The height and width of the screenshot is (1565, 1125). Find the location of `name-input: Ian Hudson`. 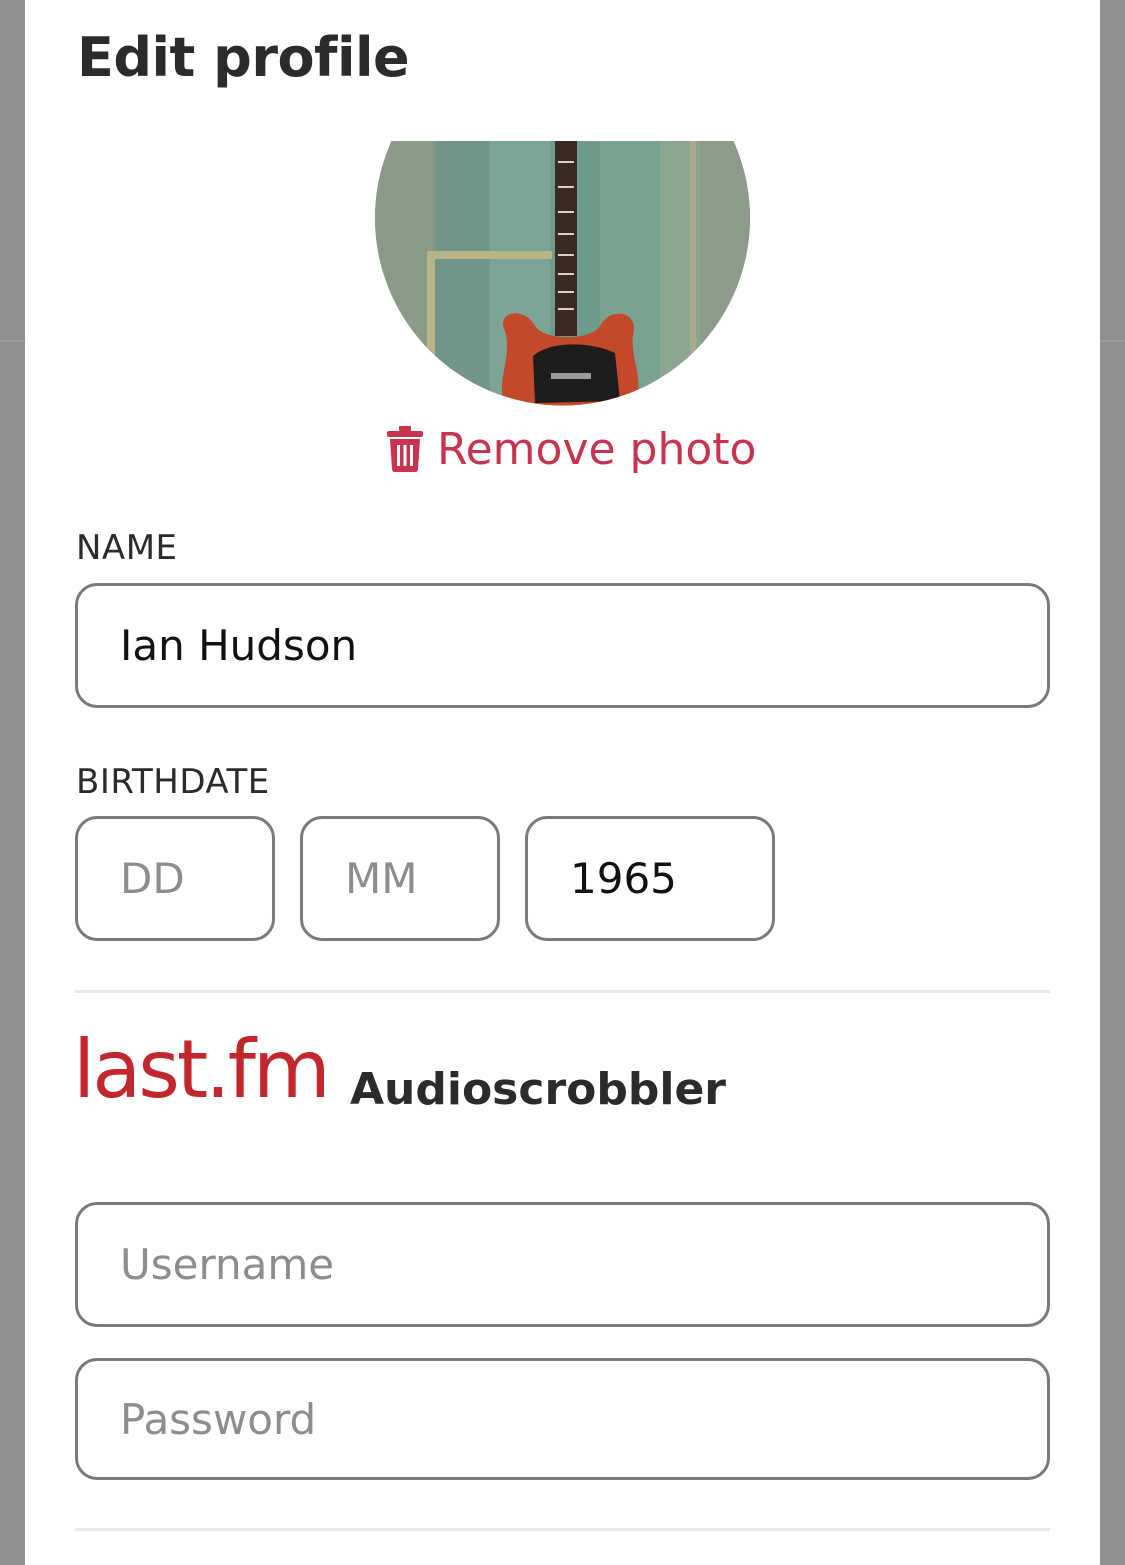

name-input: Ian Hudson is located at coordinates (562, 645).